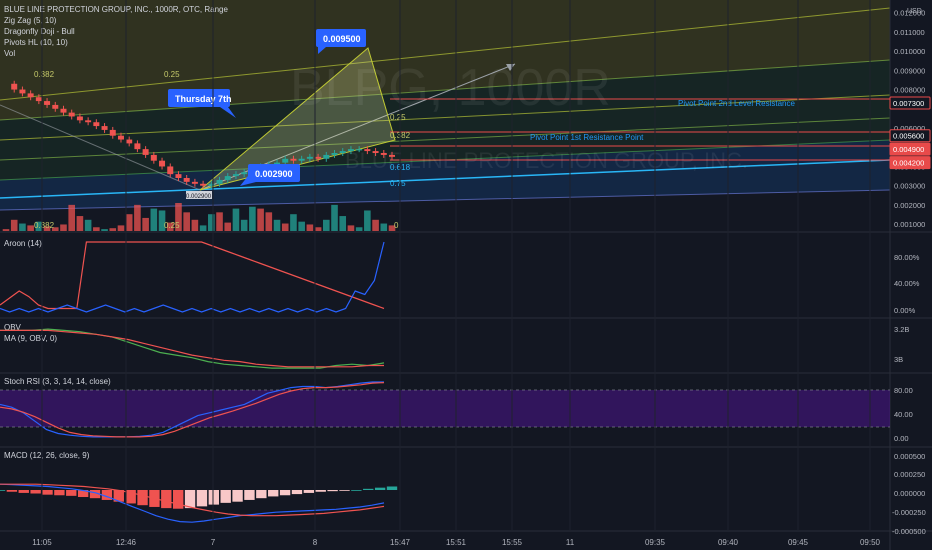 The image size is (932, 550). Describe the element at coordinates (909, 51) in the screenshot. I see `price-tick: 0.010000` at that location.